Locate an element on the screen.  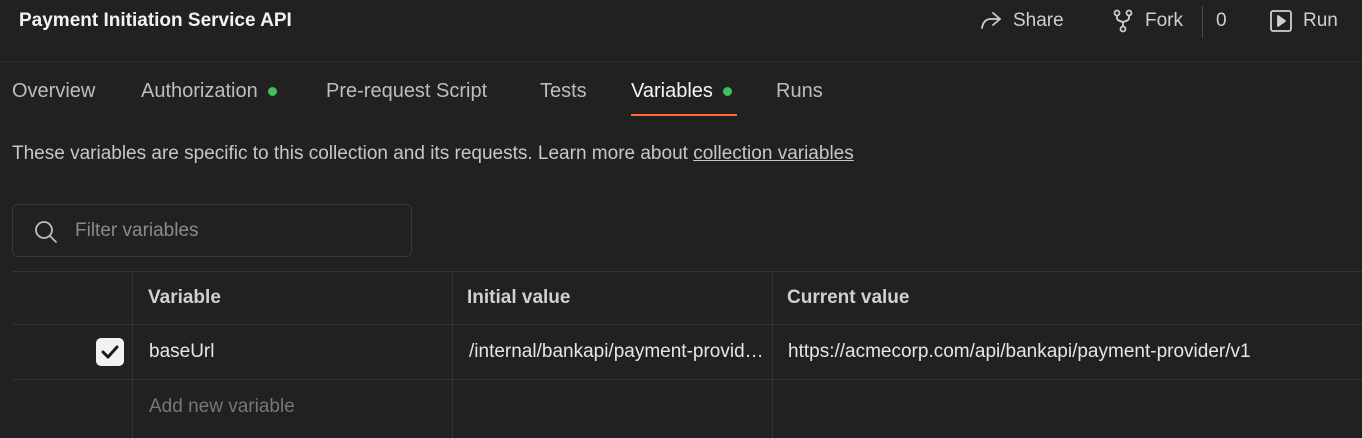
share-button: Share is located at coordinates (1021, 21).